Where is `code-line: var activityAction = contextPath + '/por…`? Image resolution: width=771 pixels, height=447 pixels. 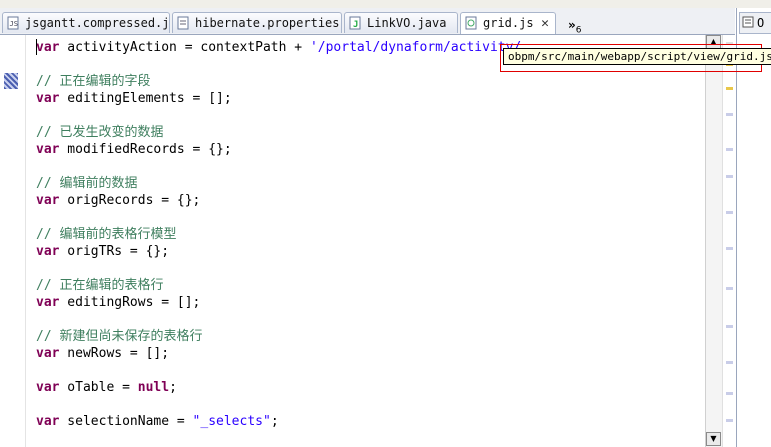
code-line: var activityAction = contextPath + '/por… is located at coordinates (279, 47).